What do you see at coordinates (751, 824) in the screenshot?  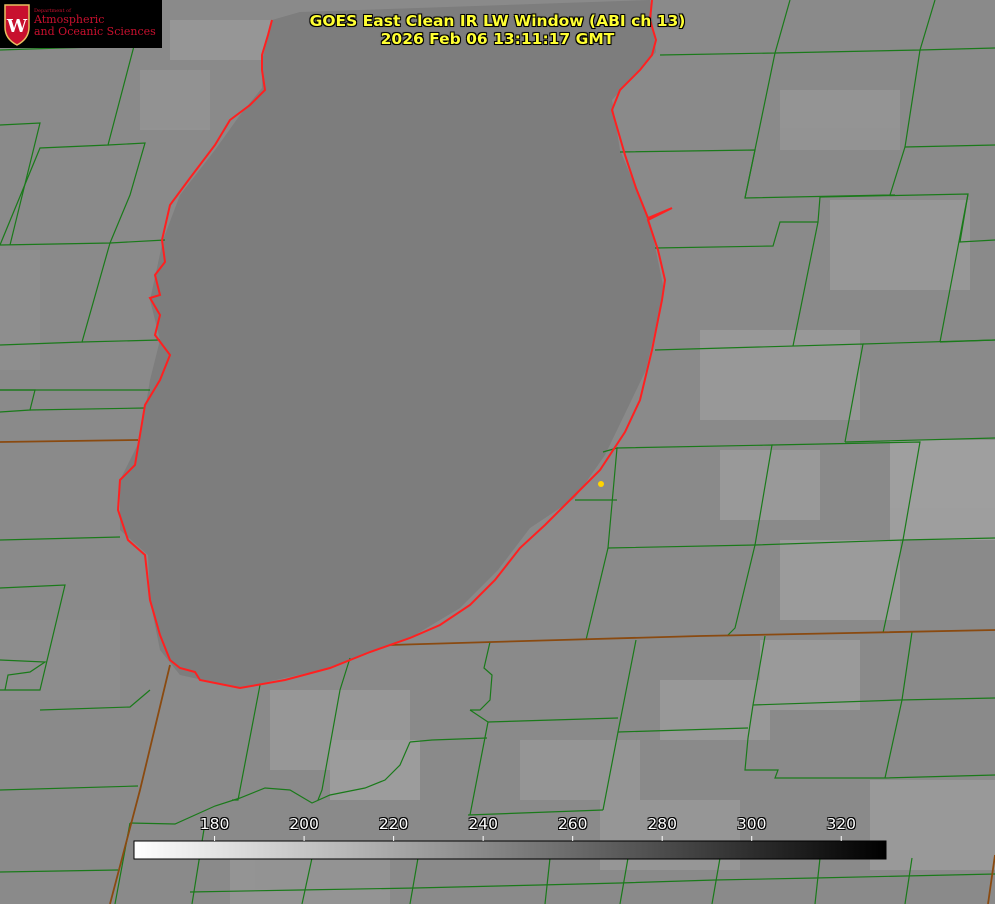 I see `colorbar-tick-label: 300` at bounding box center [751, 824].